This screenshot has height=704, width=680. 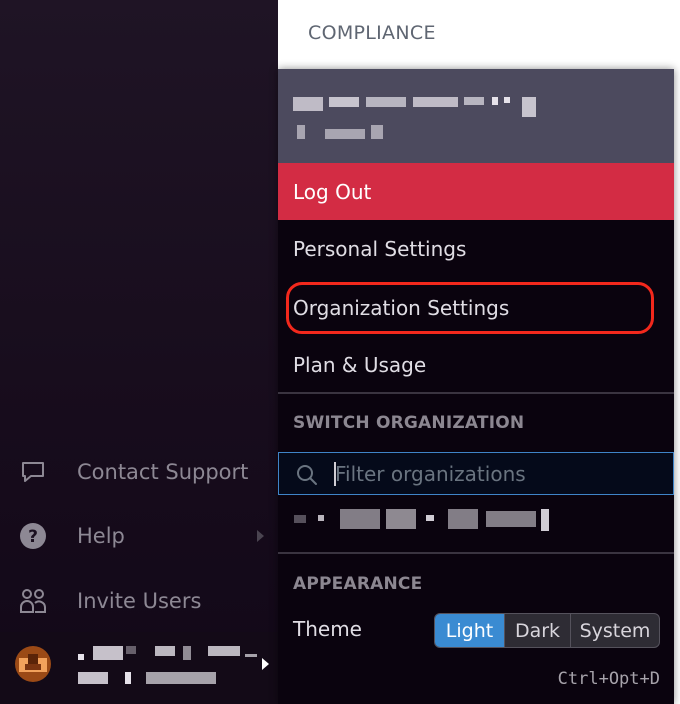 I want to click on menu-item-personal-settings: Personal Settings, so click(x=476, y=248).